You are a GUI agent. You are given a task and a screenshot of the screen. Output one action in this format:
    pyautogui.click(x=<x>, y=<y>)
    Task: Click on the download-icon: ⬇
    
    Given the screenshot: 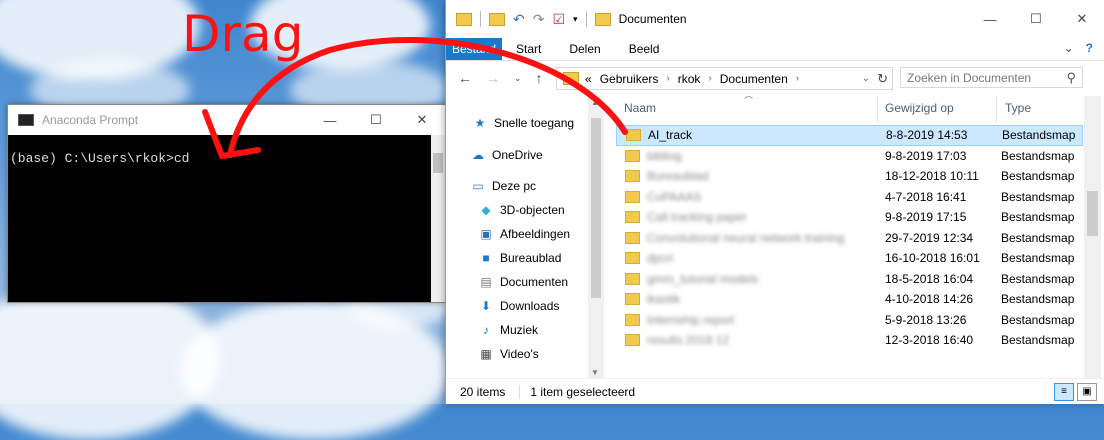 What is the action you would take?
    pyautogui.click(x=486, y=306)
    